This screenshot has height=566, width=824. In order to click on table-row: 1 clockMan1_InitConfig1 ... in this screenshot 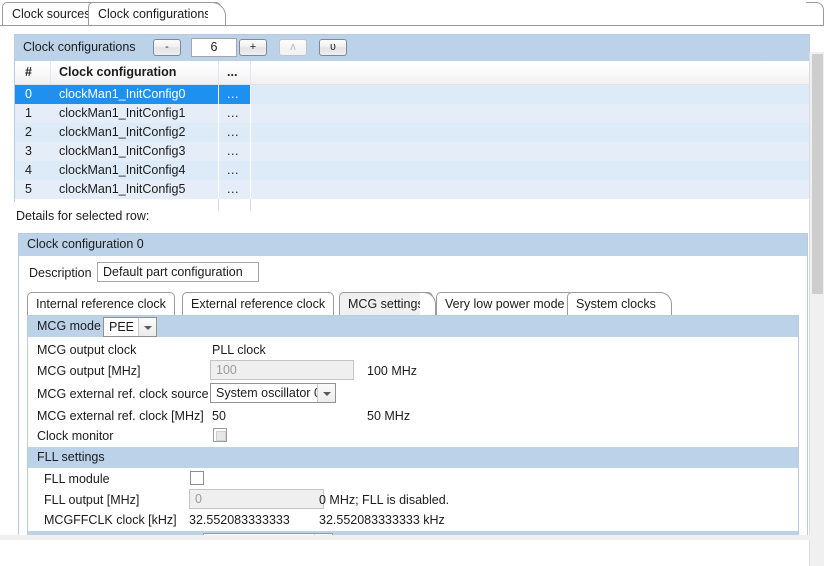, I will do `click(412, 113)`.